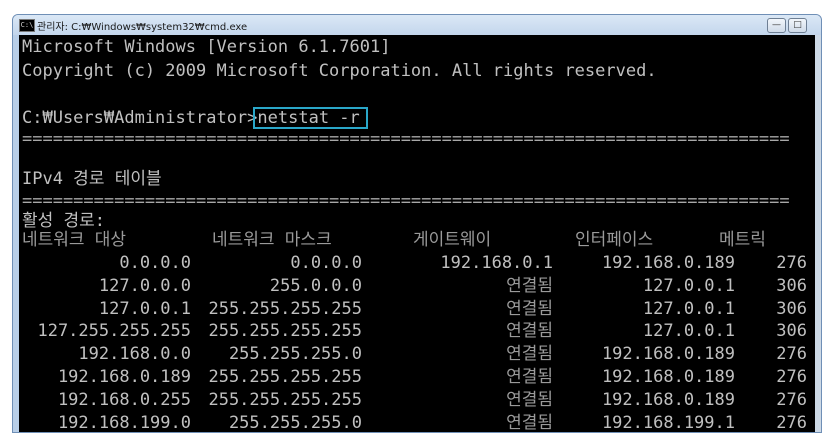  What do you see at coordinates (134, 354) in the screenshot?
I see `route-destination: 192.168.0.0` at bounding box center [134, 354].